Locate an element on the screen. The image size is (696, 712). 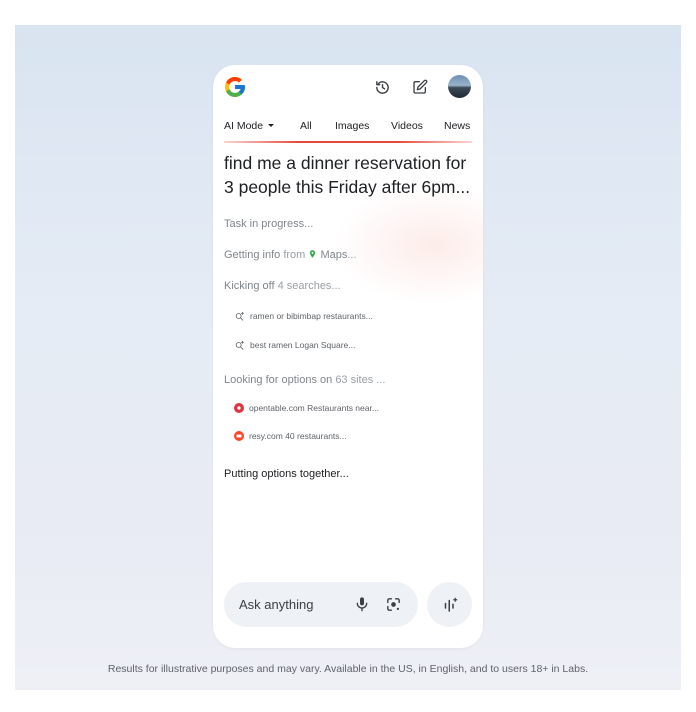
ask-placeholder: Ask anything is located at coordinates (276, 604).